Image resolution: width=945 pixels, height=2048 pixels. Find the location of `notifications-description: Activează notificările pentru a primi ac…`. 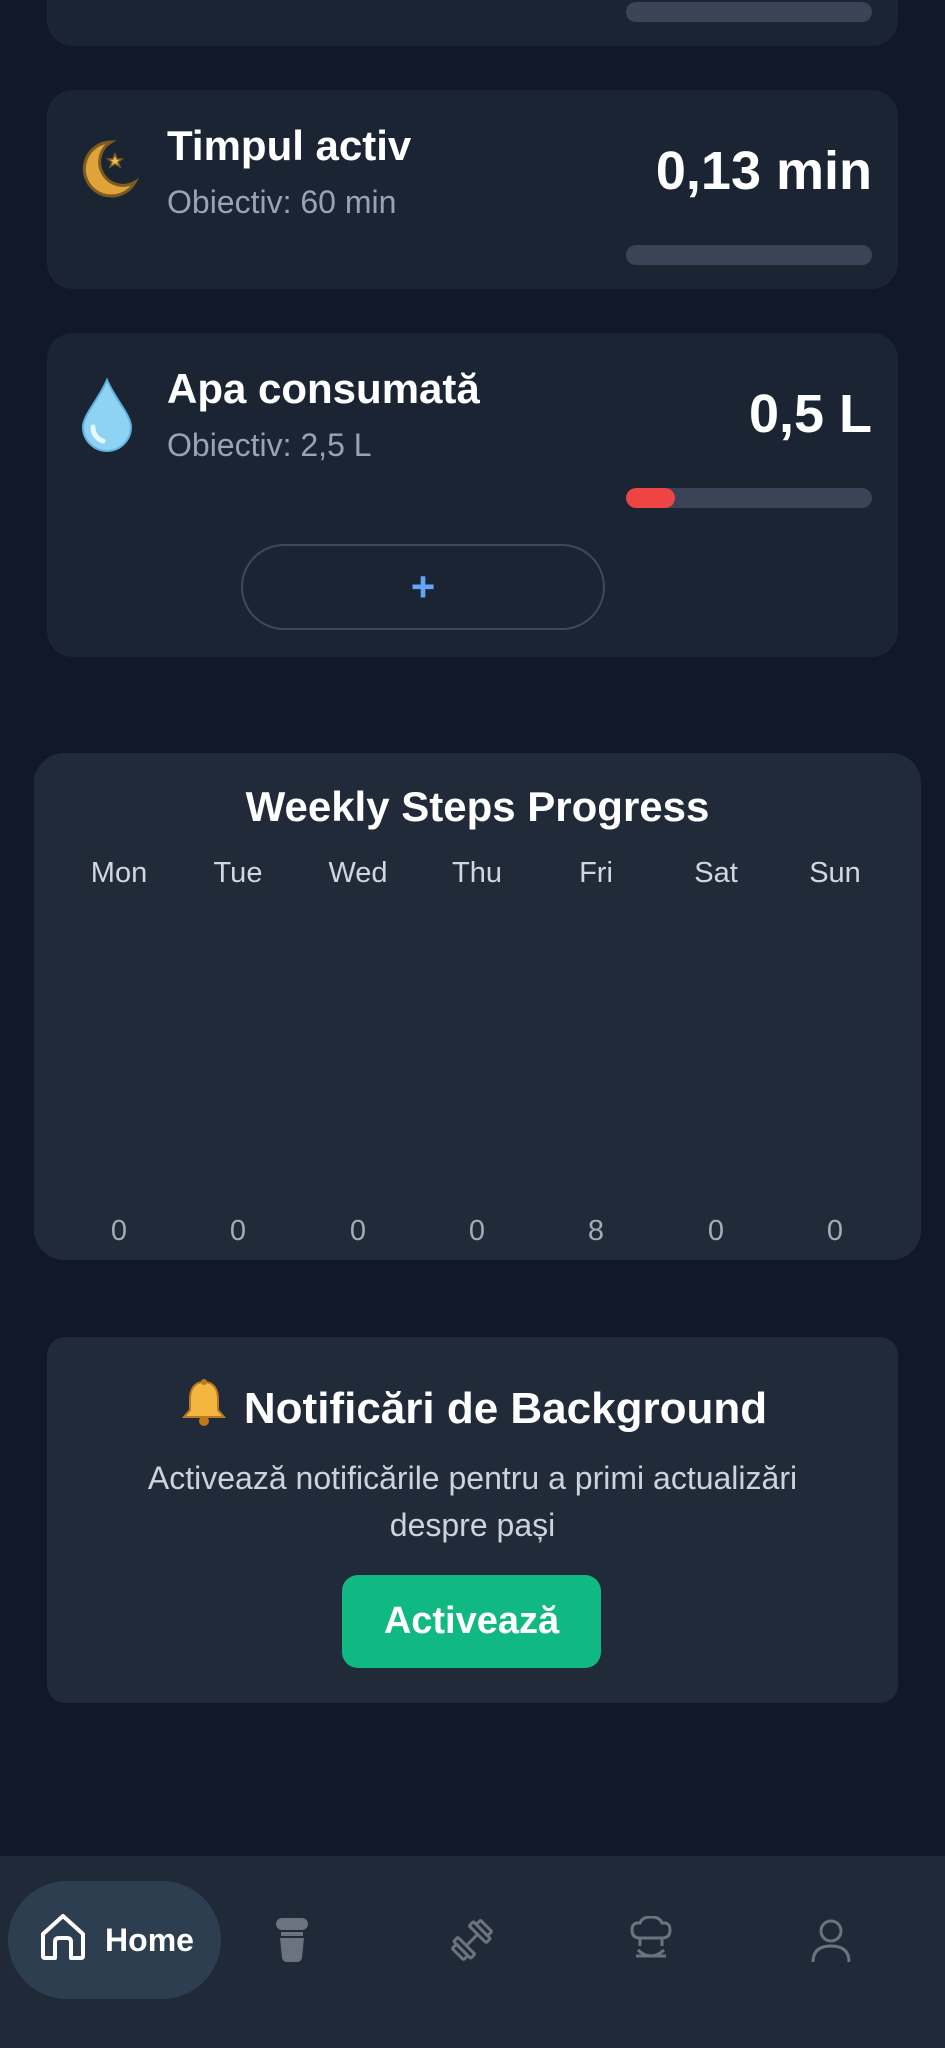

notifications-description: Activează notificările pentru a primi ac… is located at coordinates (472, 1501).